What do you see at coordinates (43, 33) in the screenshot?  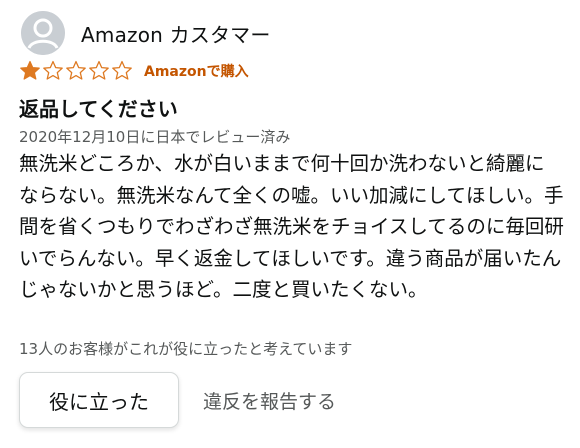 I see `user-avatar-icon` at bounding box center [43, 33].